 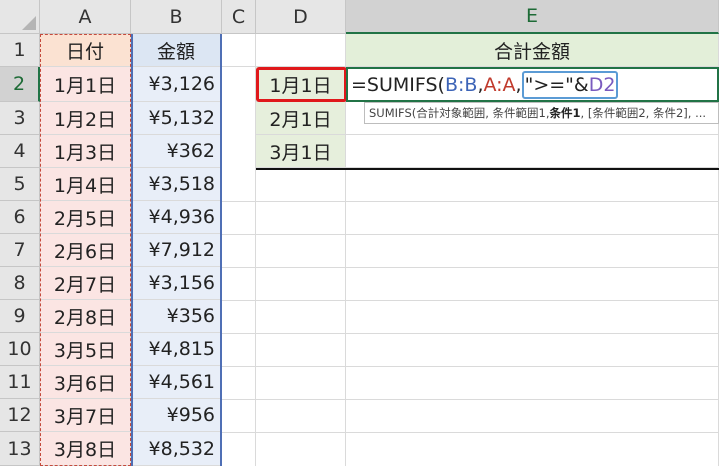 I want to click on cell-a12: 3月7日, so click(x=85, y=415).